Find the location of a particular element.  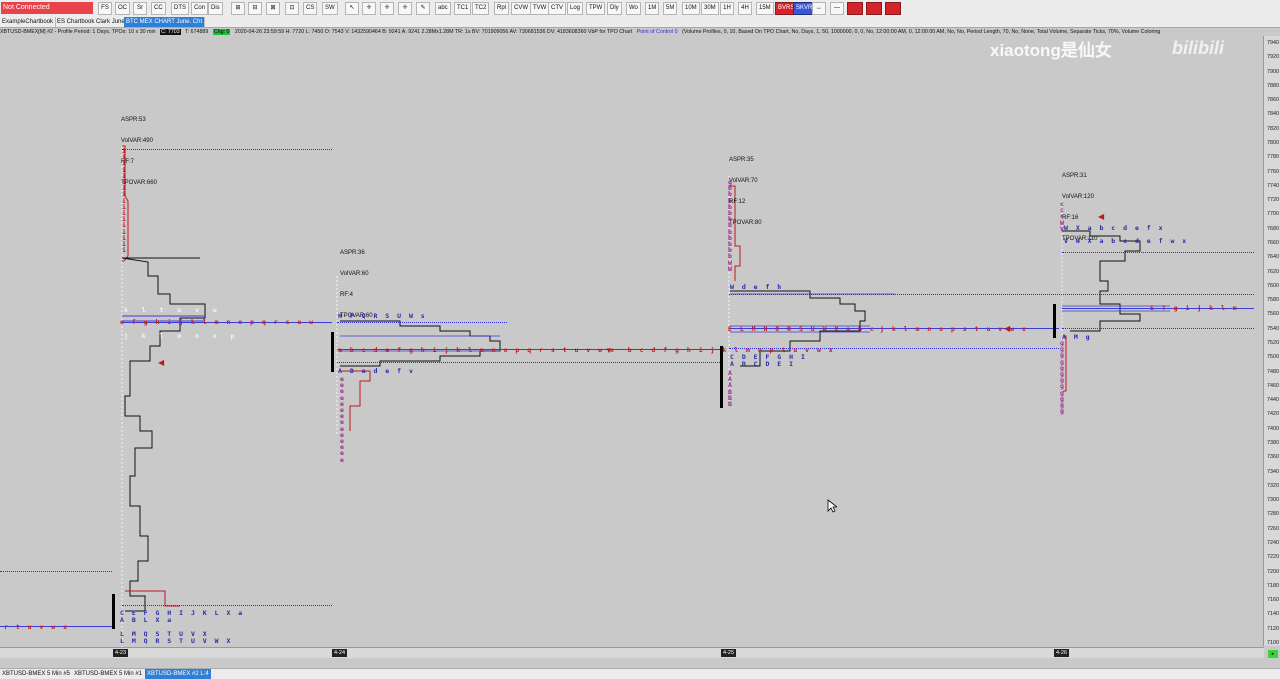

toolbar-button: 4H is located at coordinates (745, 8).